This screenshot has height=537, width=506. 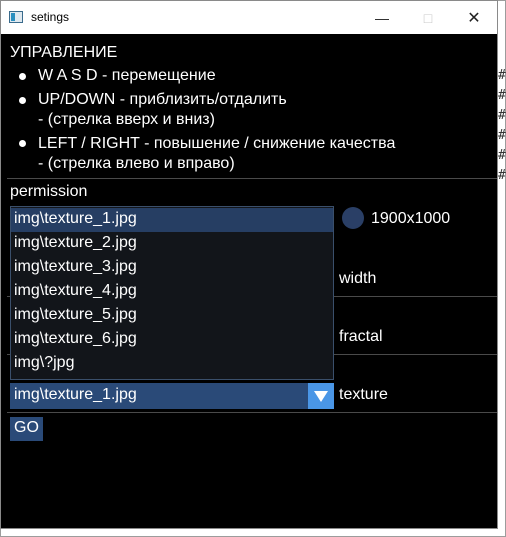 I want to click on chevron-down-icon, so click(x=321, y=396).